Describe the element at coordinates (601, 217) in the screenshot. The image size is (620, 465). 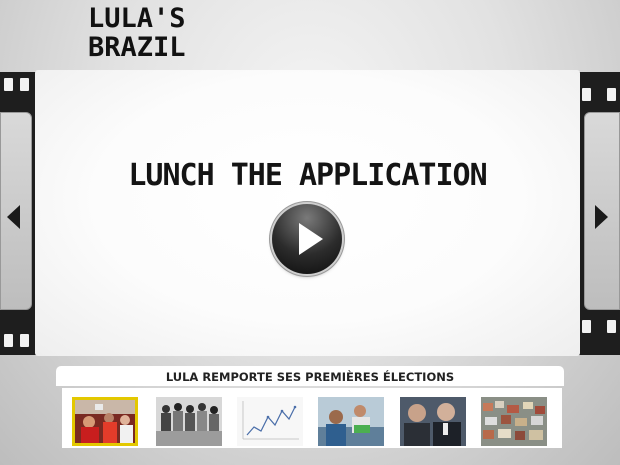
I see `next-arrow-icon` at that location.